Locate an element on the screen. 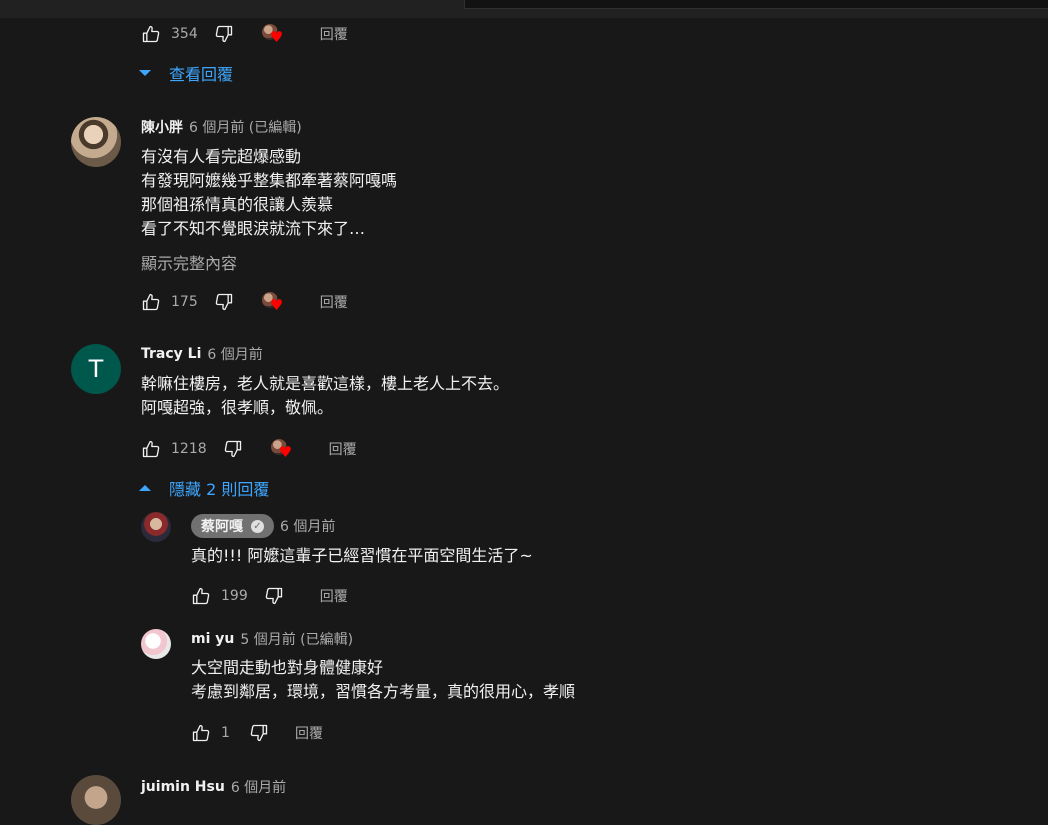 This screenshot has width=1048, height=825. like-count: 1218 is located at coordinates (189, 449).